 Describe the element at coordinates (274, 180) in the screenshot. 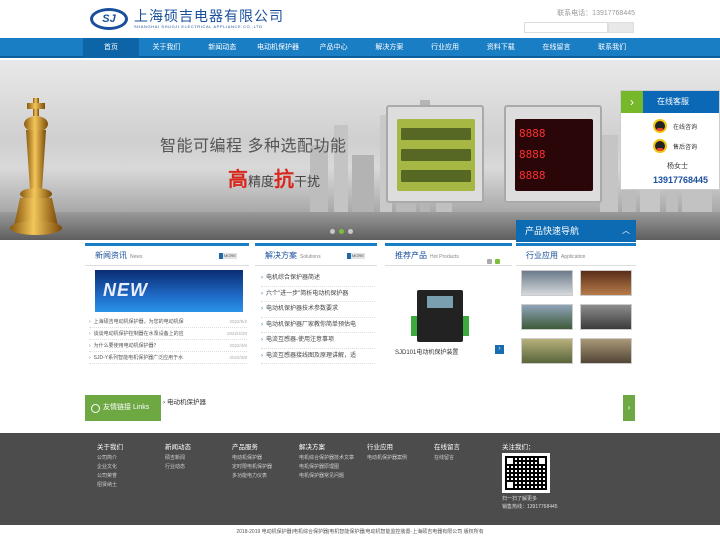

I see `banner-slogan-secondary: 高精度抗干扰` at that location.